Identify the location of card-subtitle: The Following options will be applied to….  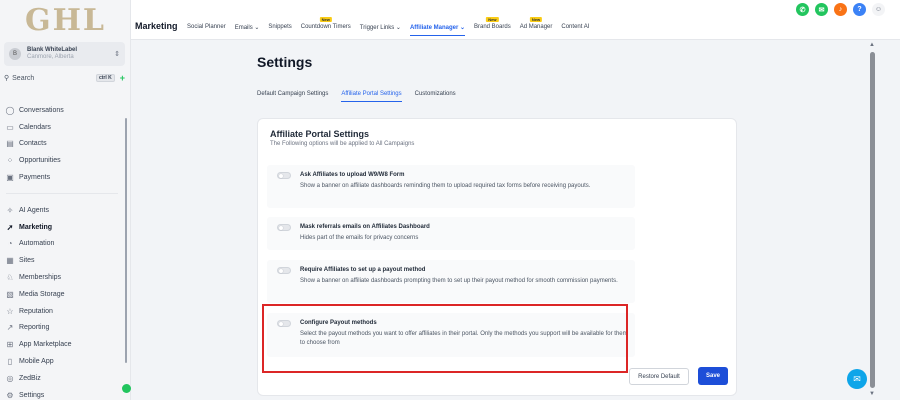
(342, 144).